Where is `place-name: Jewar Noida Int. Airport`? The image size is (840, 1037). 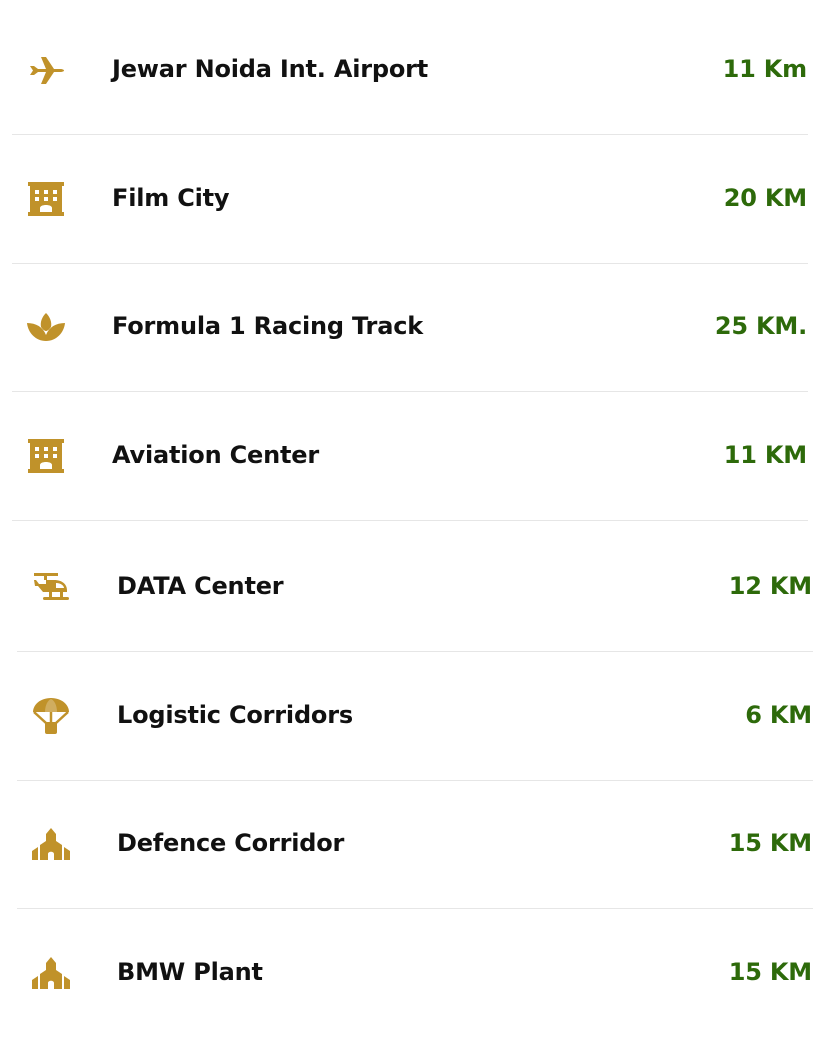 place-name: Jewar Noida Int. Airport is located at coordinates (270, 69).